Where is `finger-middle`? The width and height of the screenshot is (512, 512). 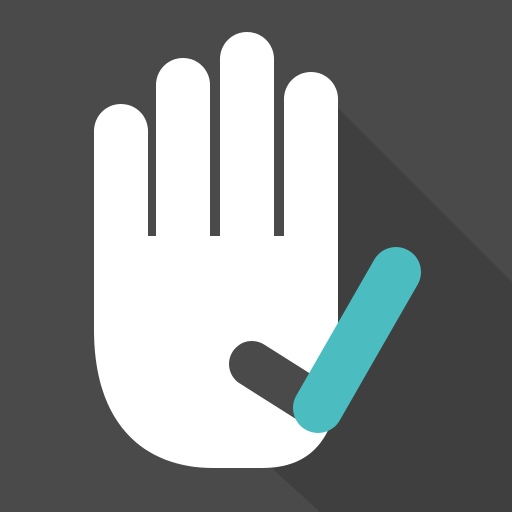 finger-middle is located at coordinates (247, 147).